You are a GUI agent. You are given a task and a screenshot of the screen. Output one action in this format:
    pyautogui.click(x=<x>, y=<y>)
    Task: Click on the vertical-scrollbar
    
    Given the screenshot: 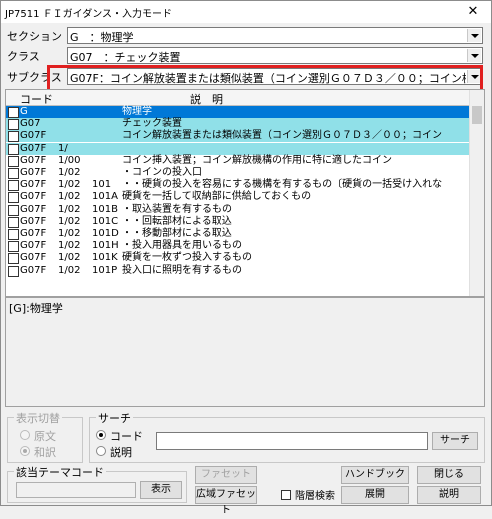 What is the action you would take?
    pyautogui.click(x=476, y=193)
    